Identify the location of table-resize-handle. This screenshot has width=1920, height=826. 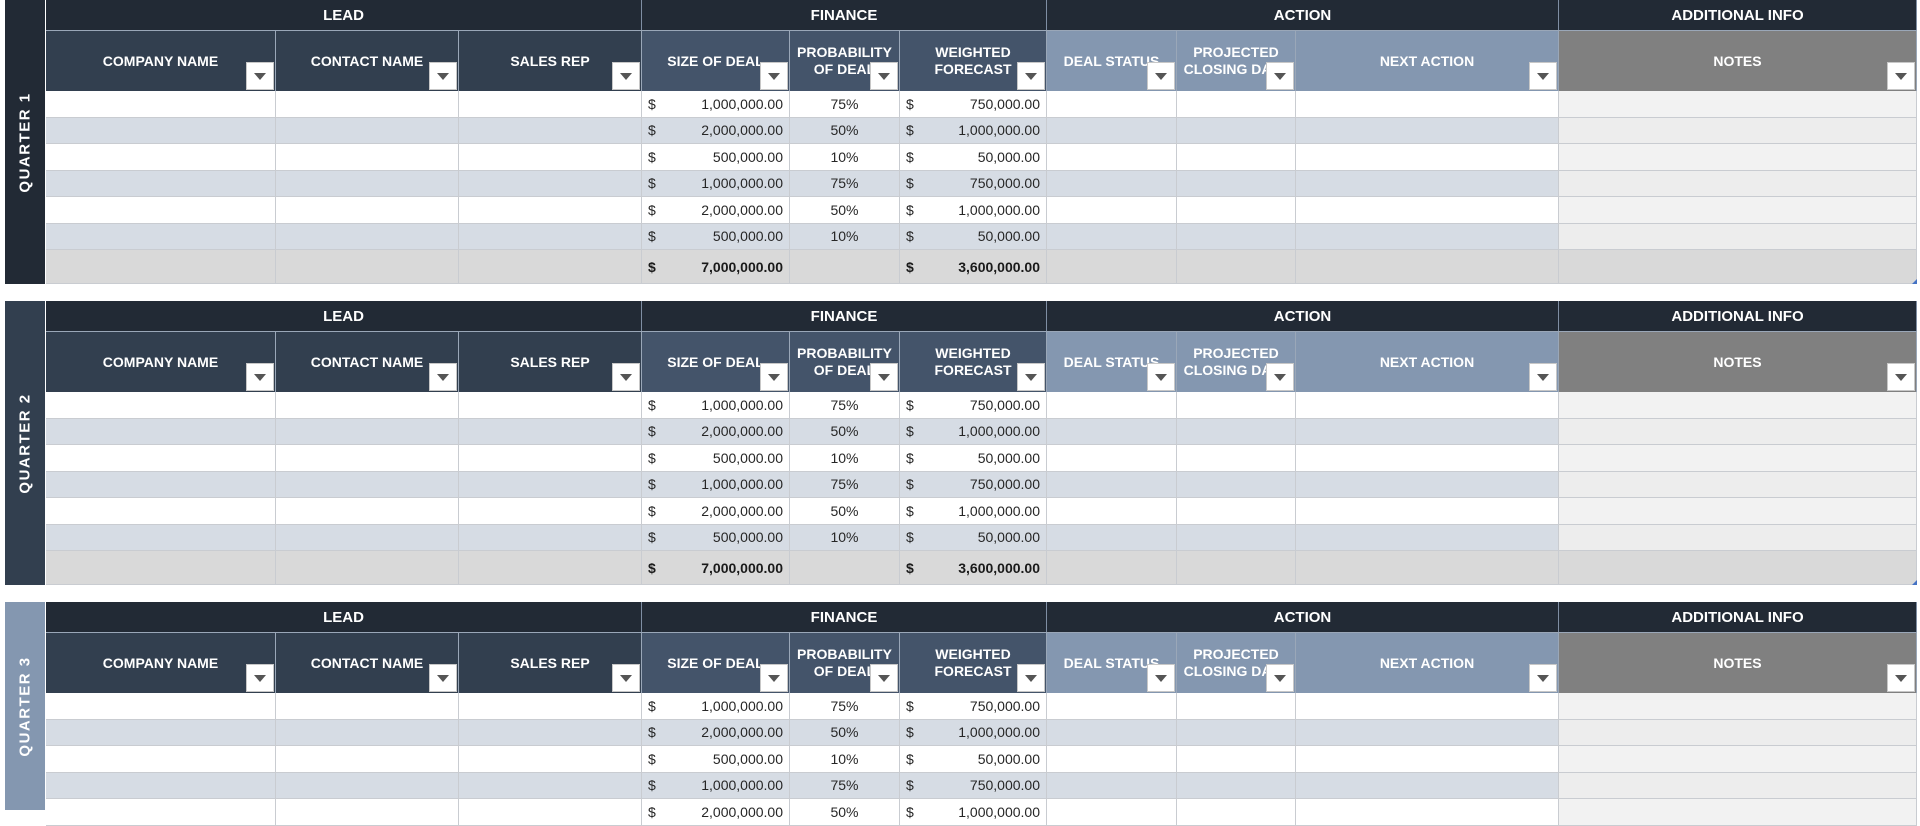
(1914, 281).